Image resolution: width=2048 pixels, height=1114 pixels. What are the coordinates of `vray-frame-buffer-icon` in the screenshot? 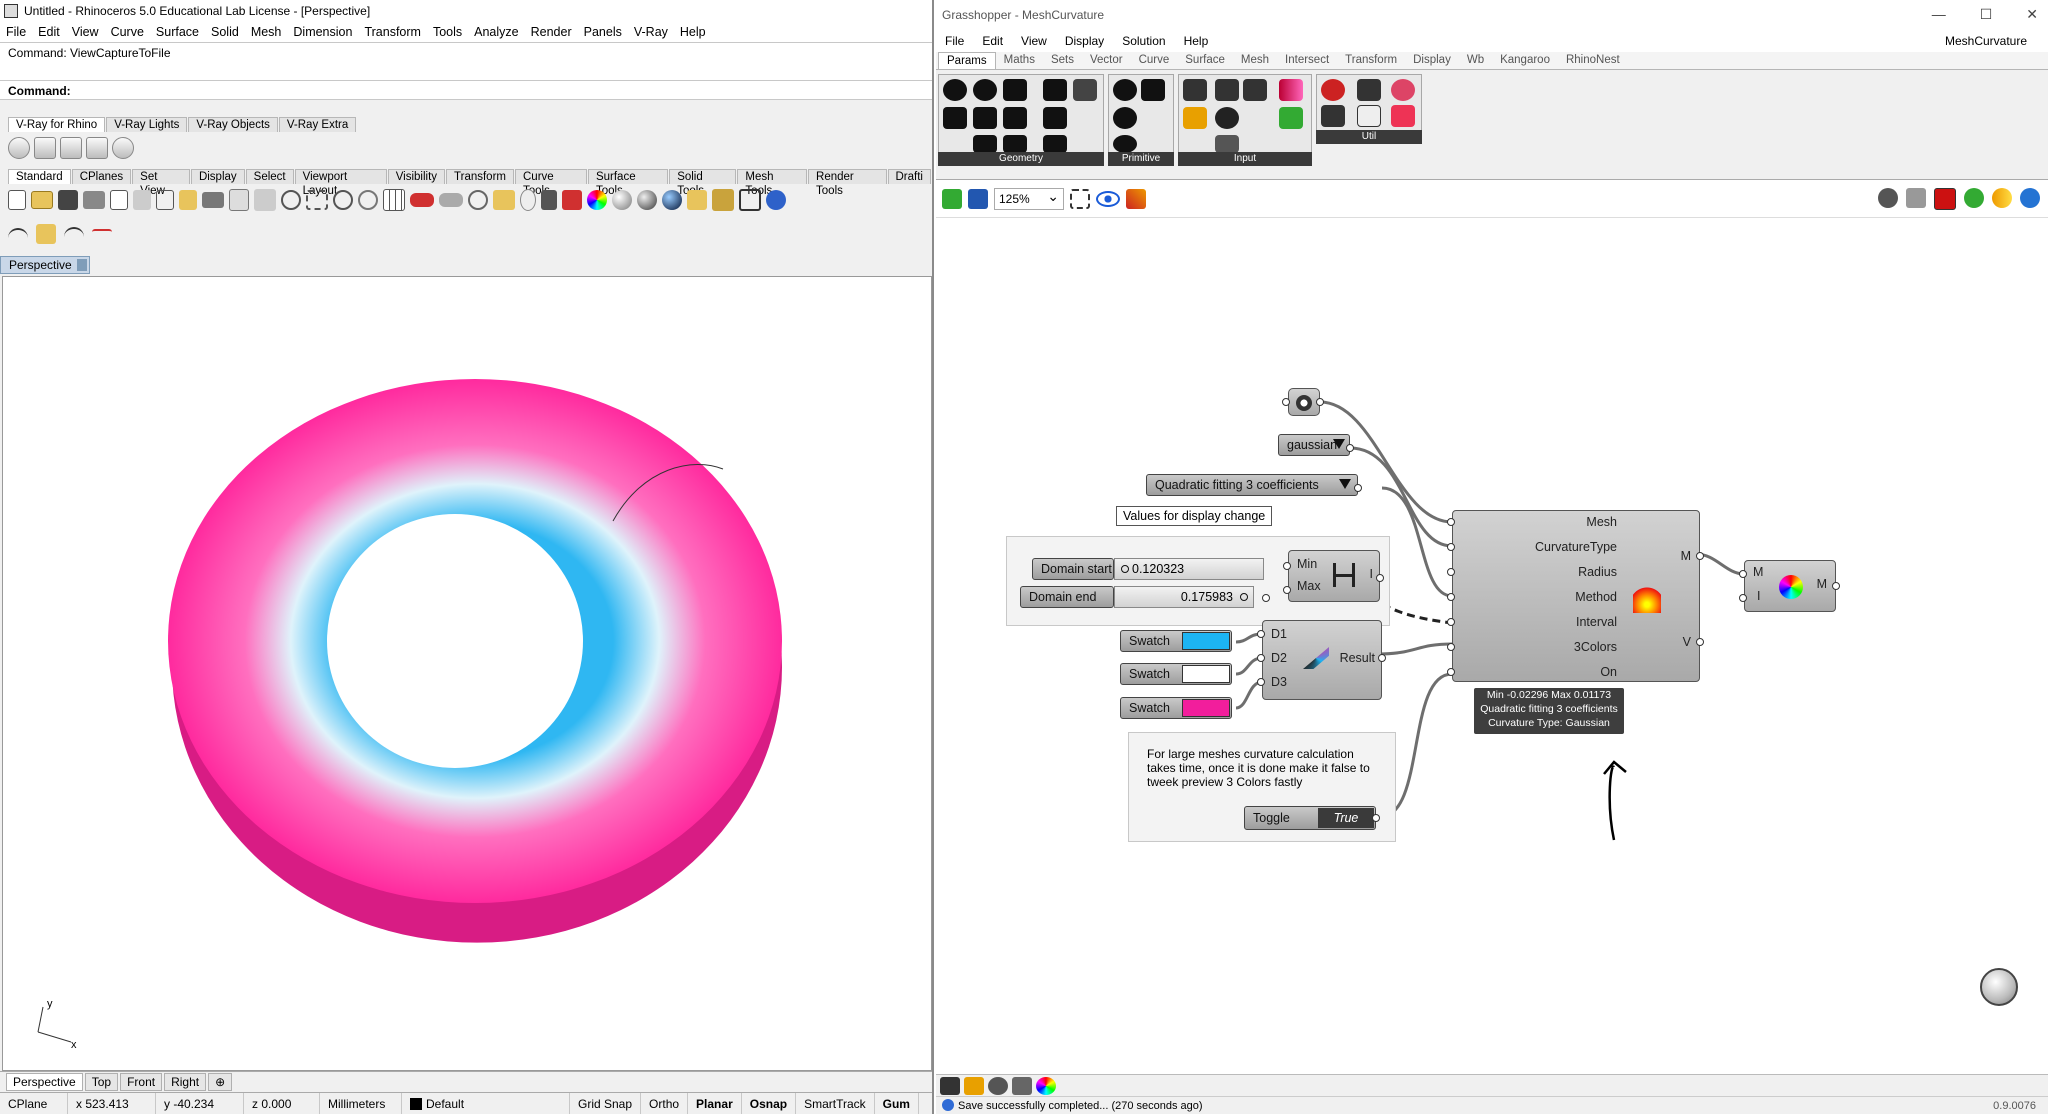 It's located at (97, 148).